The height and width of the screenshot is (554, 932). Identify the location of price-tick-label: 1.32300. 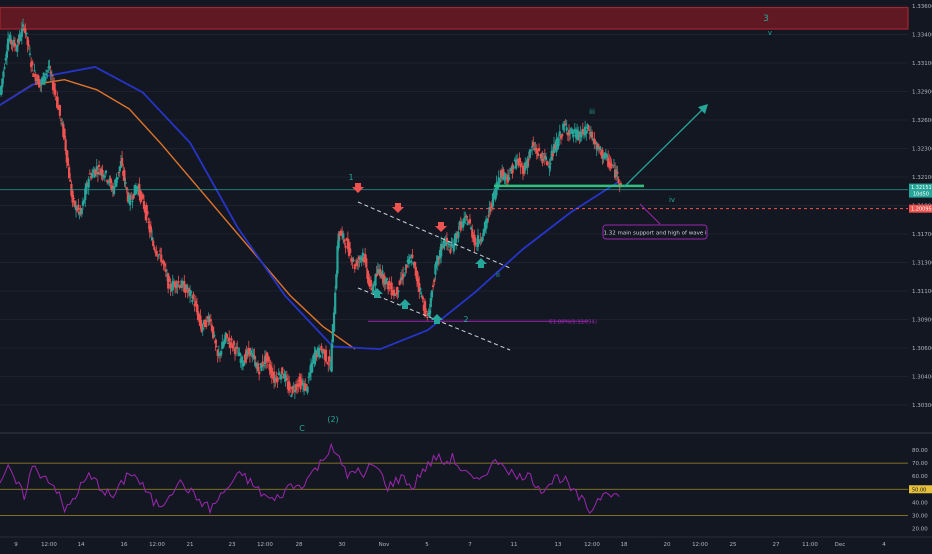
(922, 150).